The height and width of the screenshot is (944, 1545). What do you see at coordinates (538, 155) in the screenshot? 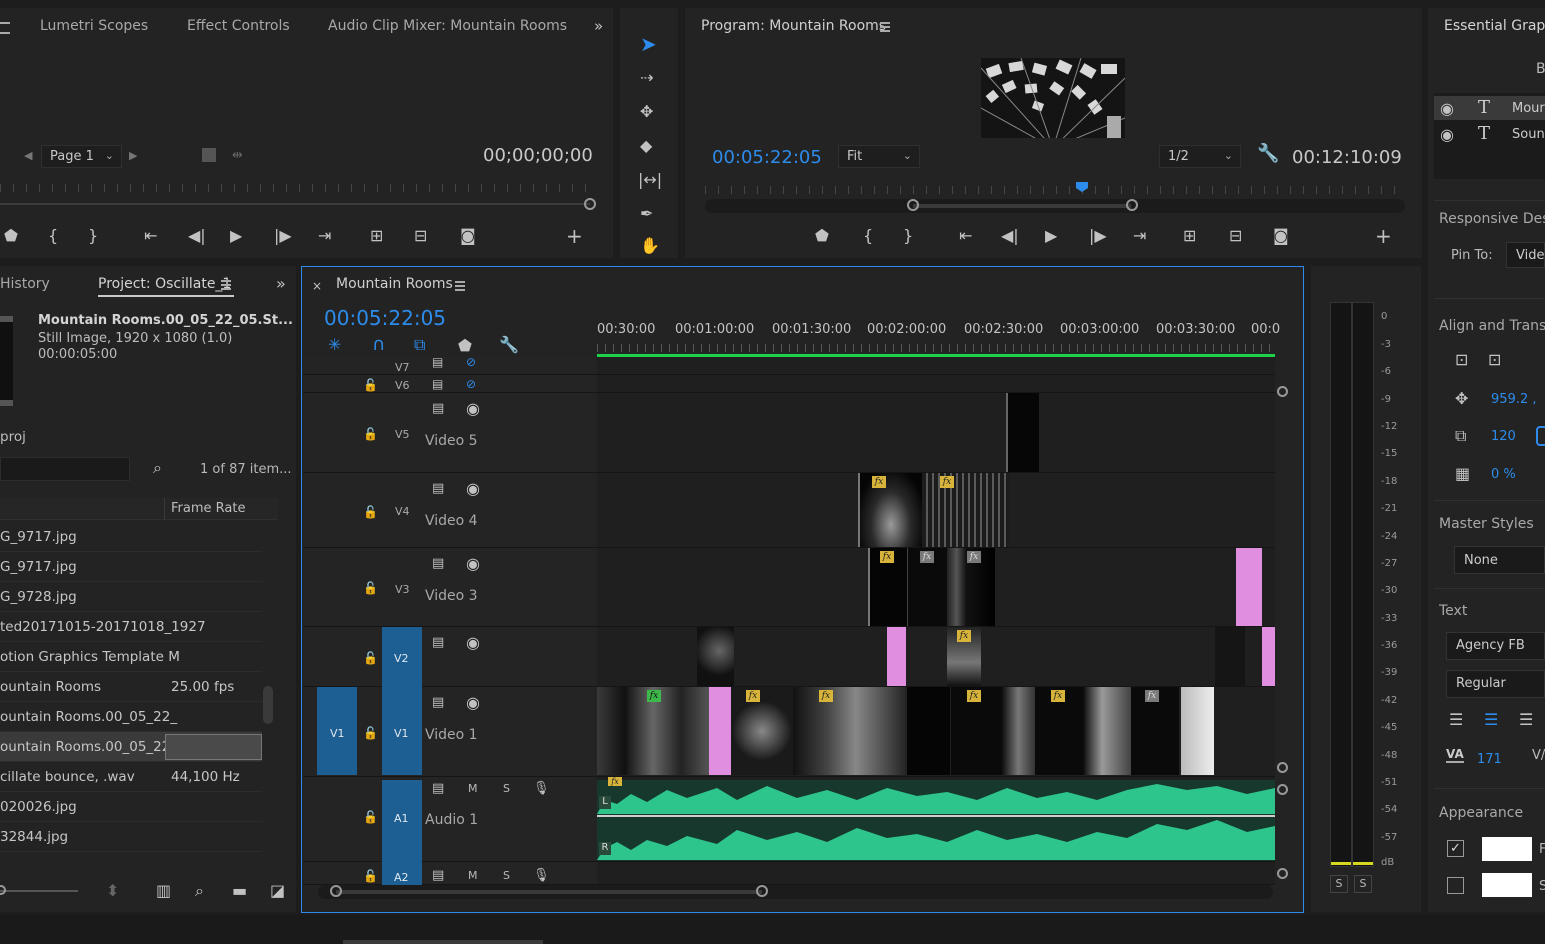
I see `source-timecode: 00;00;00;00` at bounding box center [538, 155].